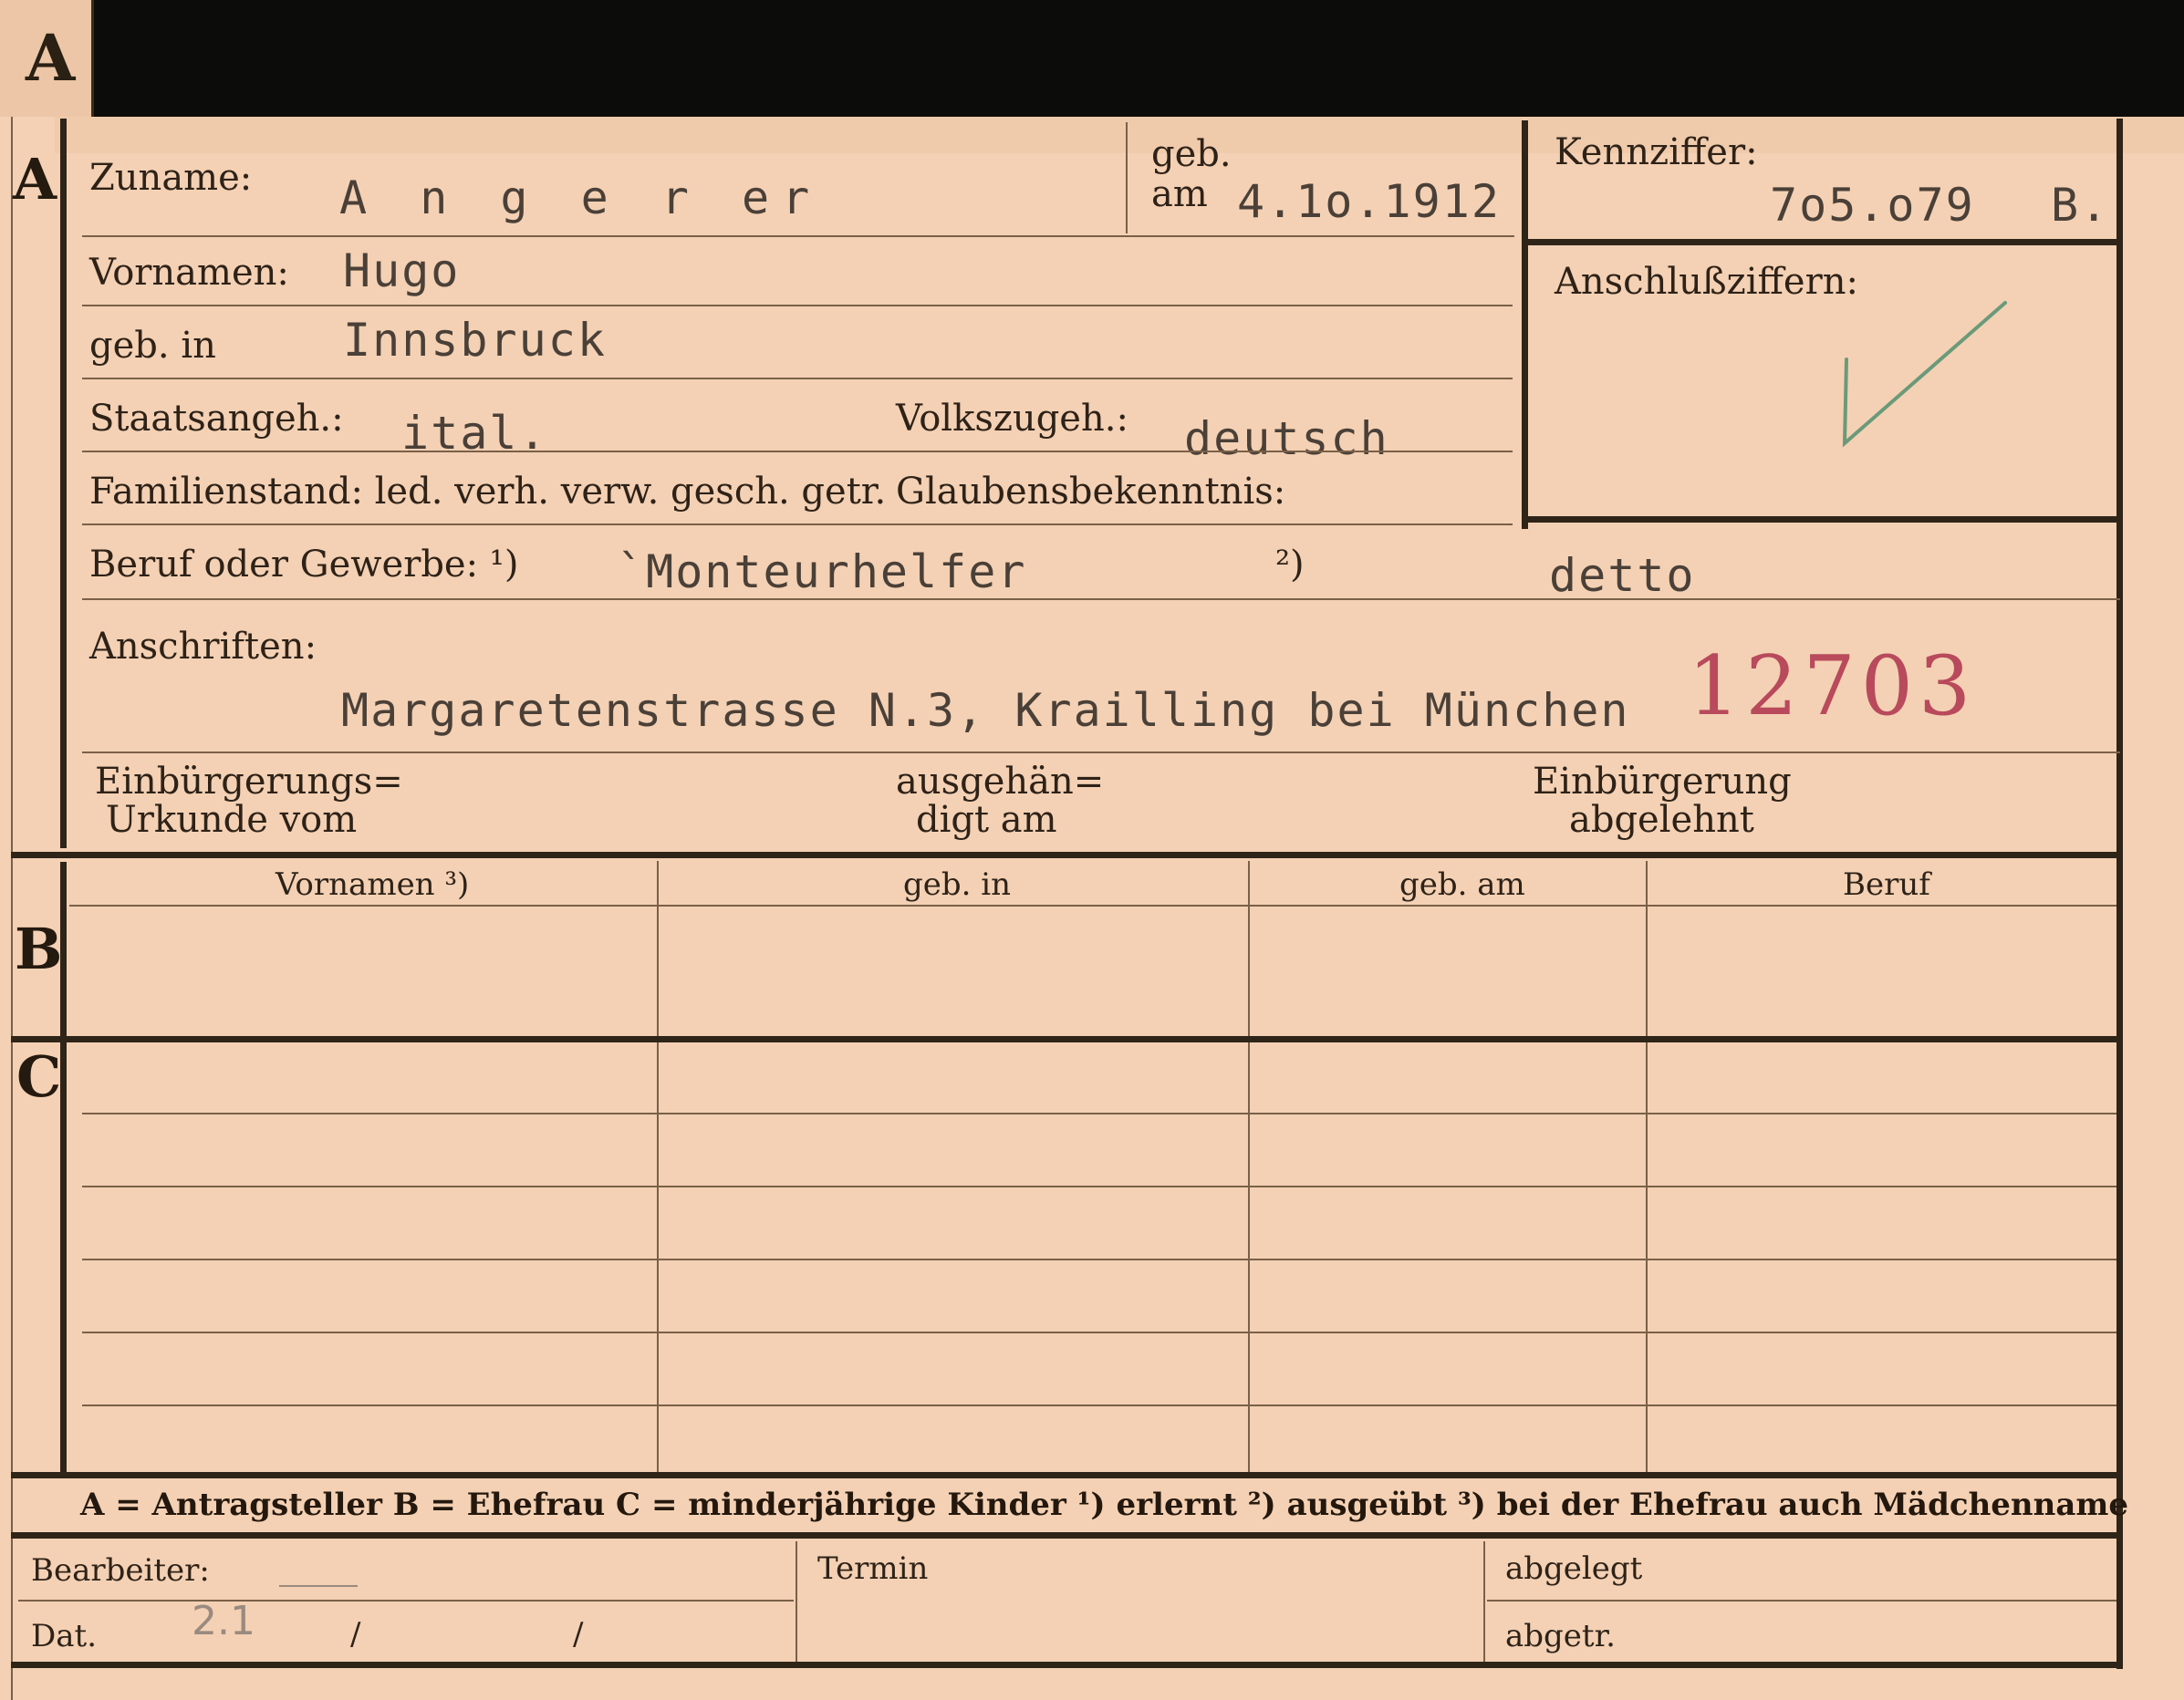  I want to click on frame-left-upper, so click(64, 483).